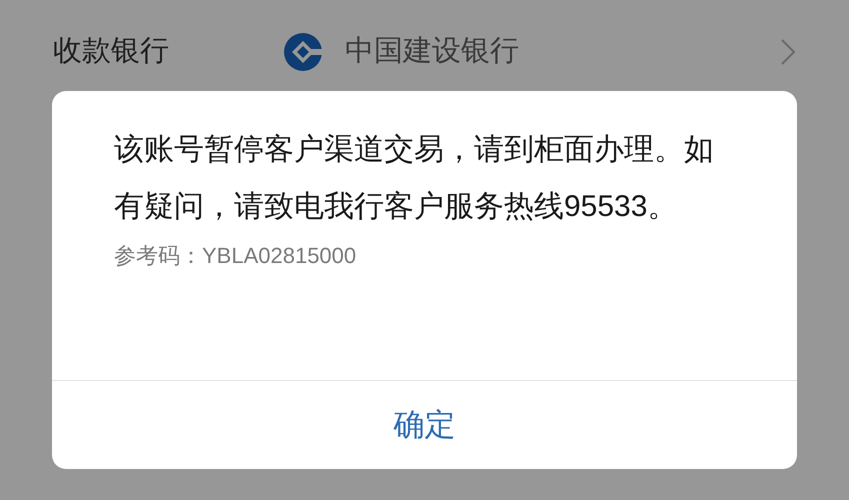  What do you see at coordinates (432, 52) in the screenshot?
I see `bank-name: 中国建设银行` at bounding box center [432, 52].